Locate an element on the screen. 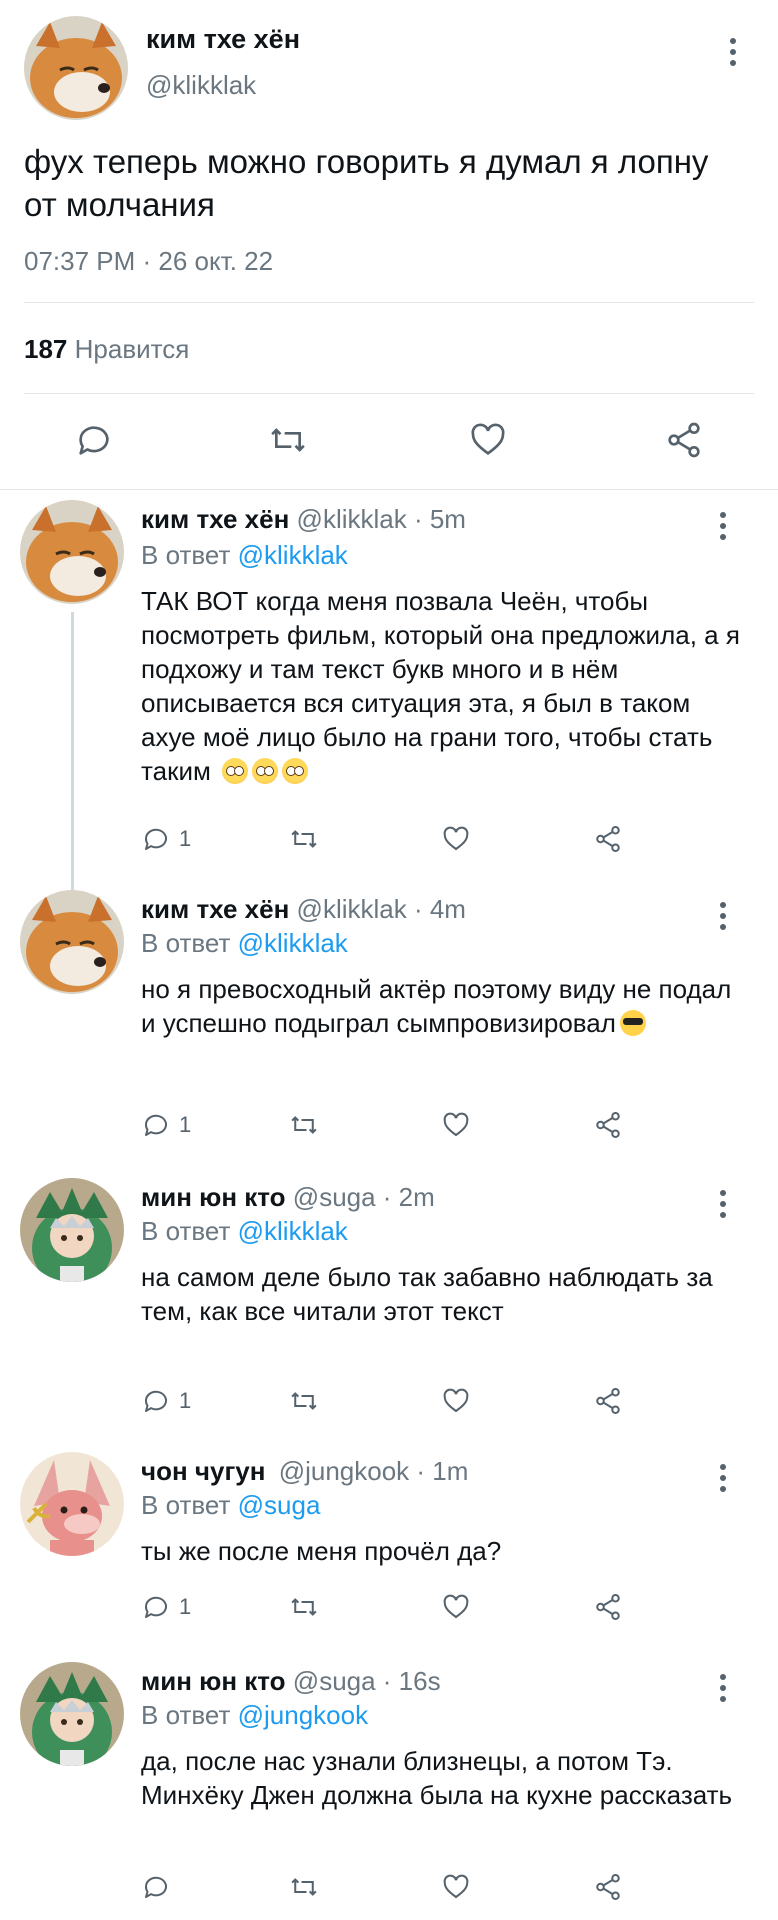 This screenshot has height=1920, width=778. likes-count: 187 Нравится is located at coordinates (106, 349).